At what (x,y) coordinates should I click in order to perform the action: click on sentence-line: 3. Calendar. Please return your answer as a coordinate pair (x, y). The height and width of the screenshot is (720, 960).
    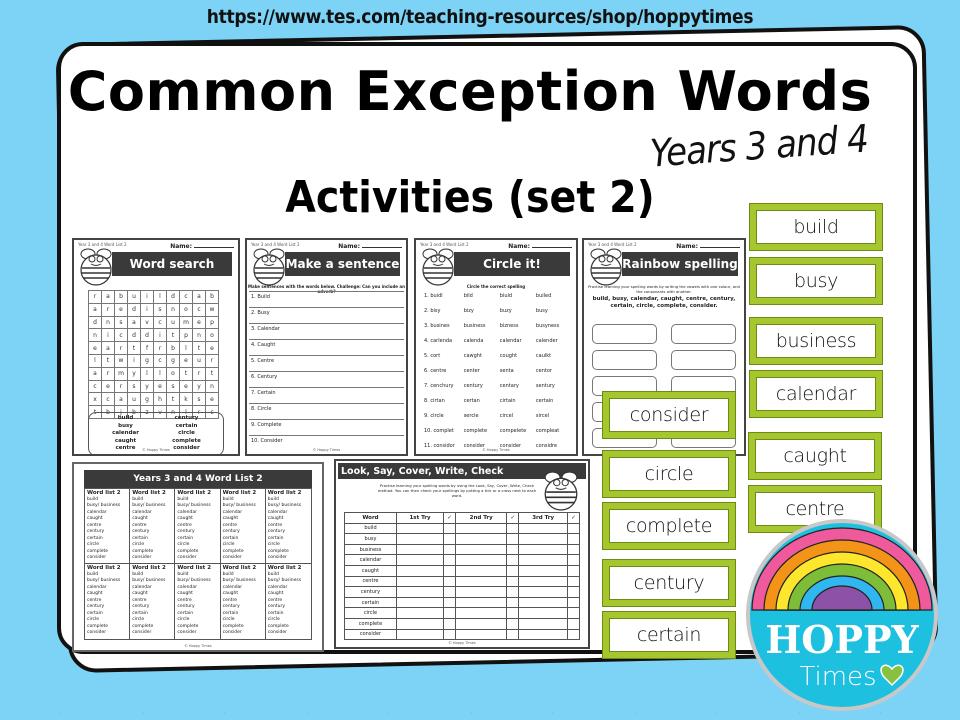
    Looking at the image, I should click on (326, 331).